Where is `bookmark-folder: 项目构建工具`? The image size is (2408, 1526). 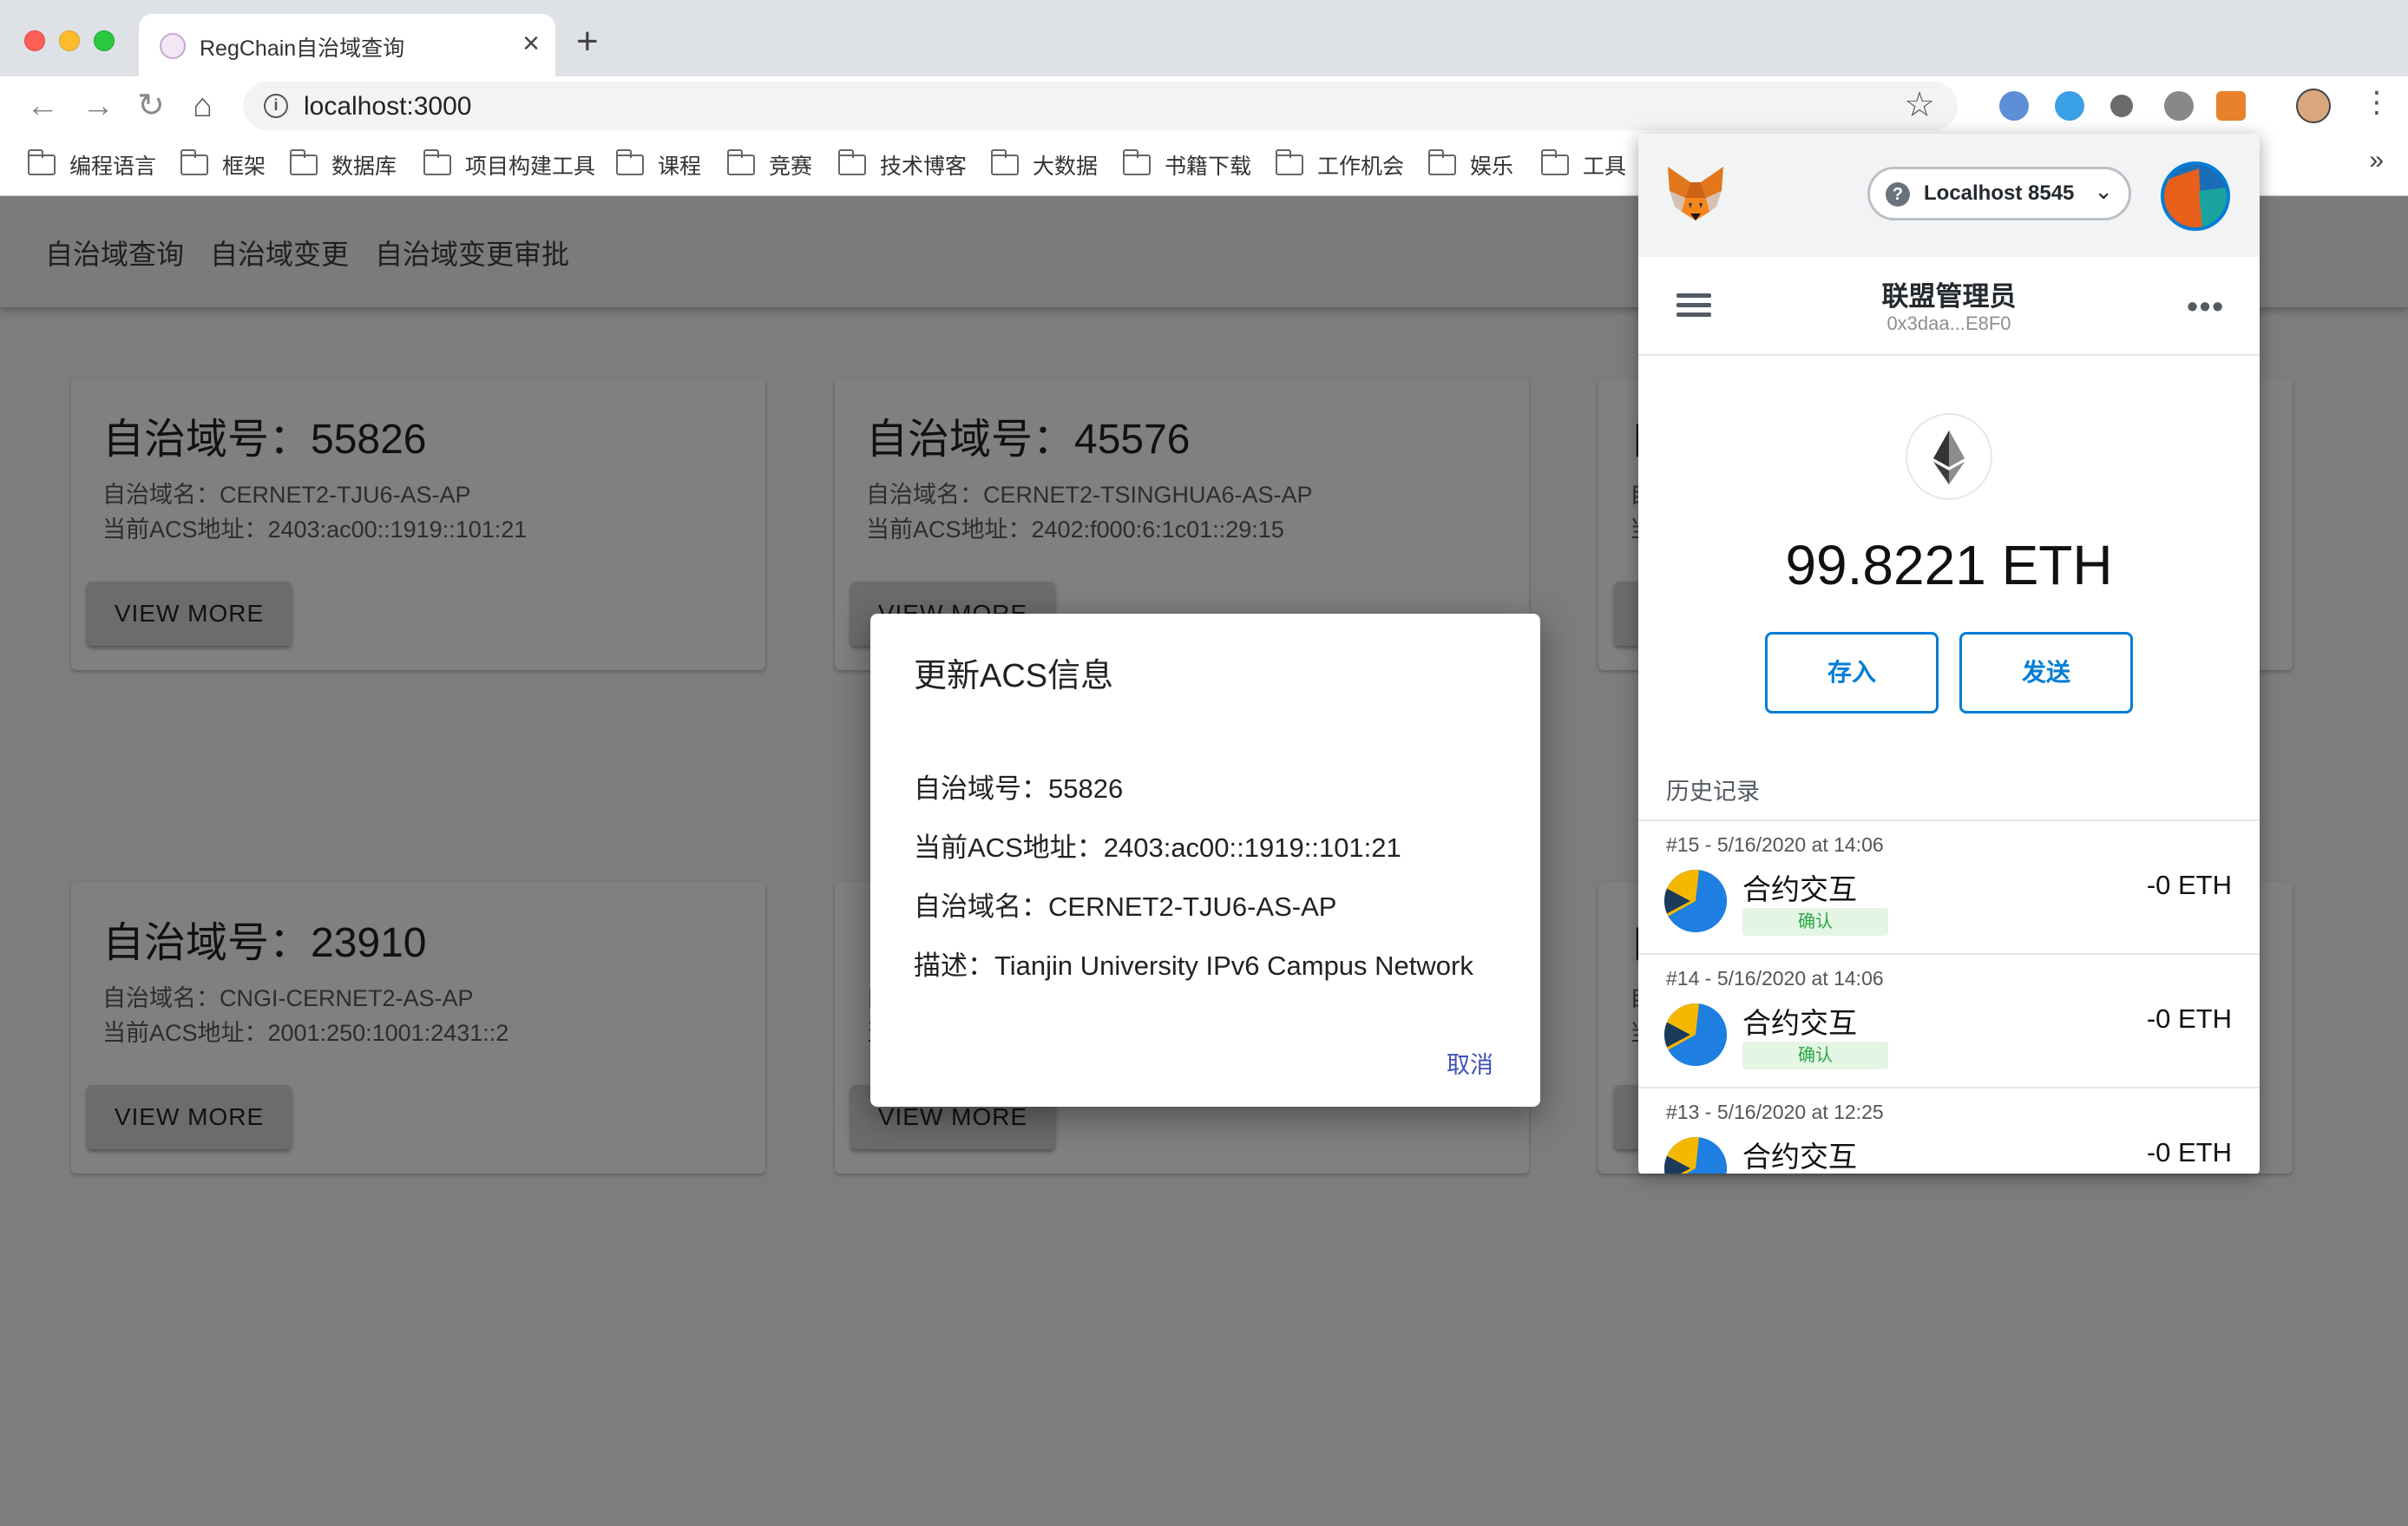 bookmark-folder: 项目构建工具 is located at coordinates (509, 165).